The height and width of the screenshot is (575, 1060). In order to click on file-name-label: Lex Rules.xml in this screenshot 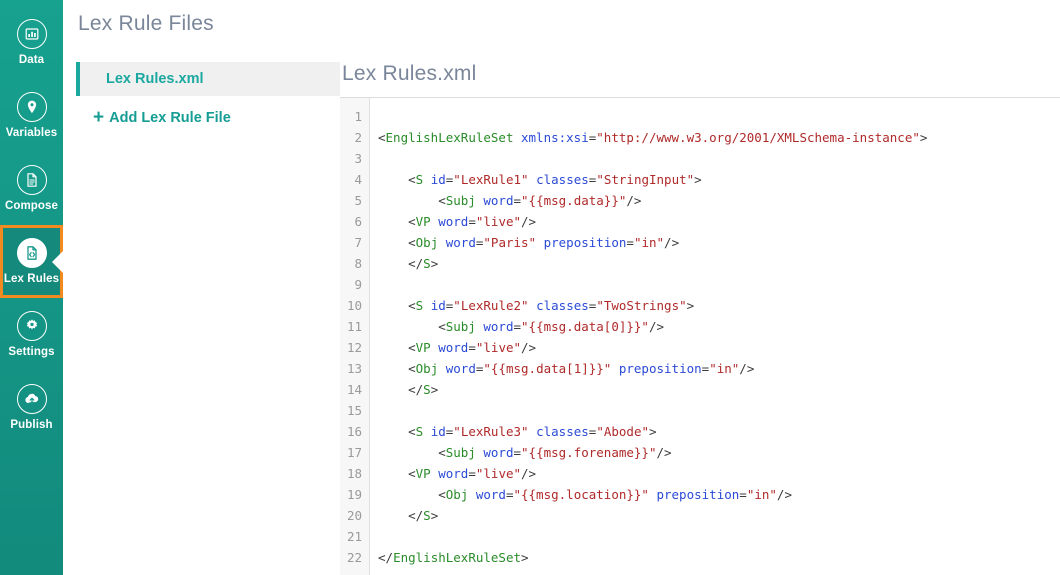, I will do `click(155, 79)`.